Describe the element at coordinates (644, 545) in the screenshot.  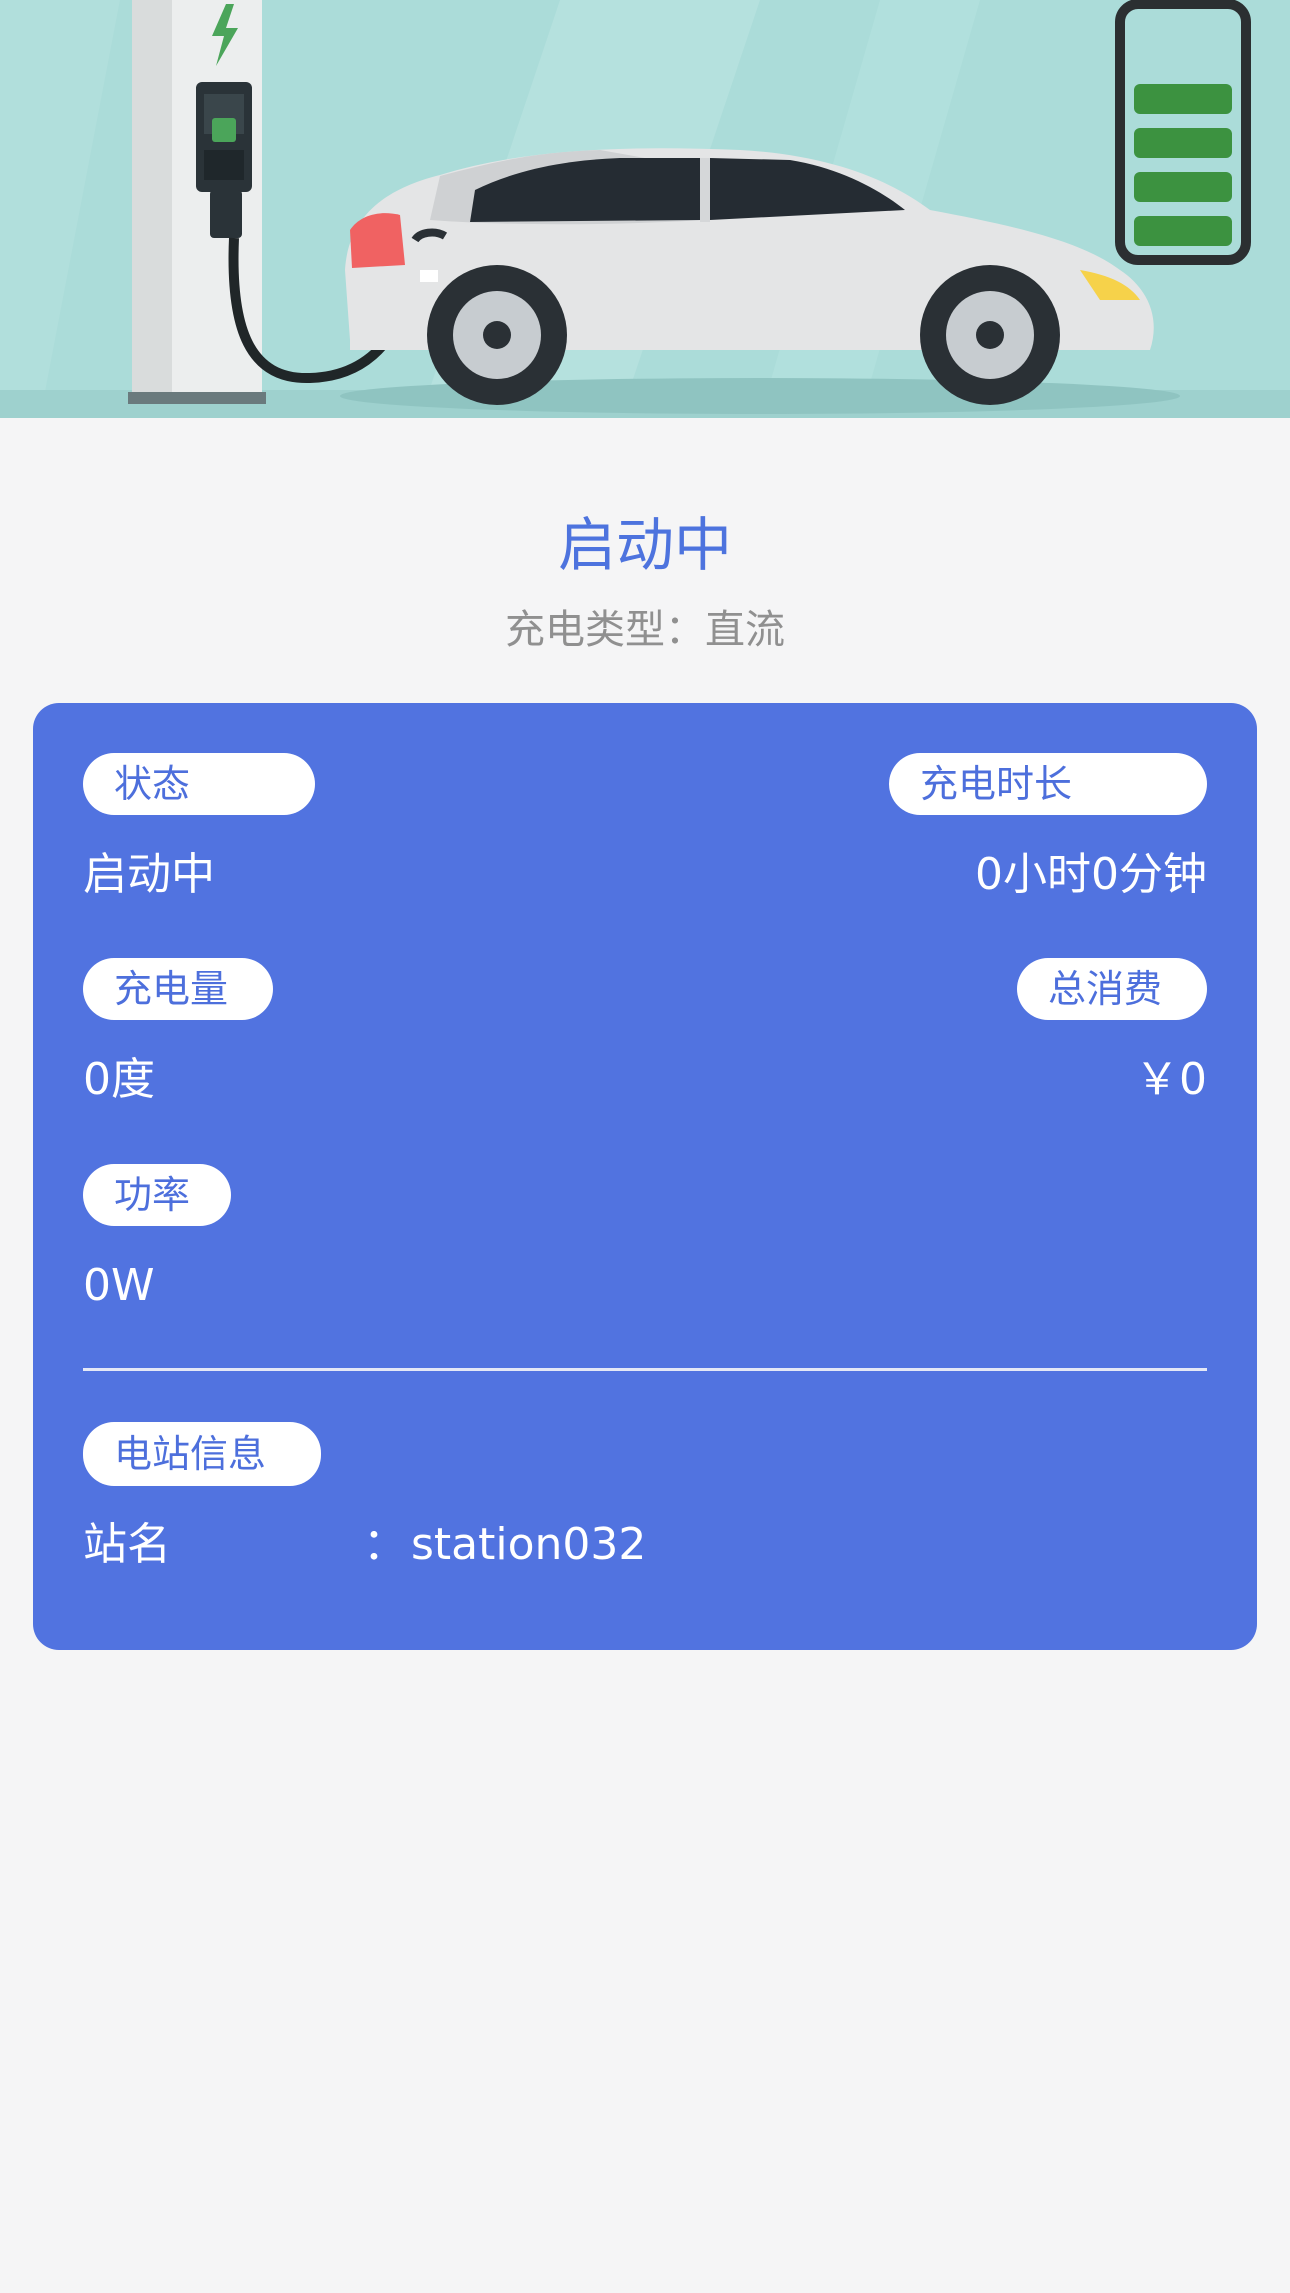
I see `charging-status-title: 启动中` at that location.